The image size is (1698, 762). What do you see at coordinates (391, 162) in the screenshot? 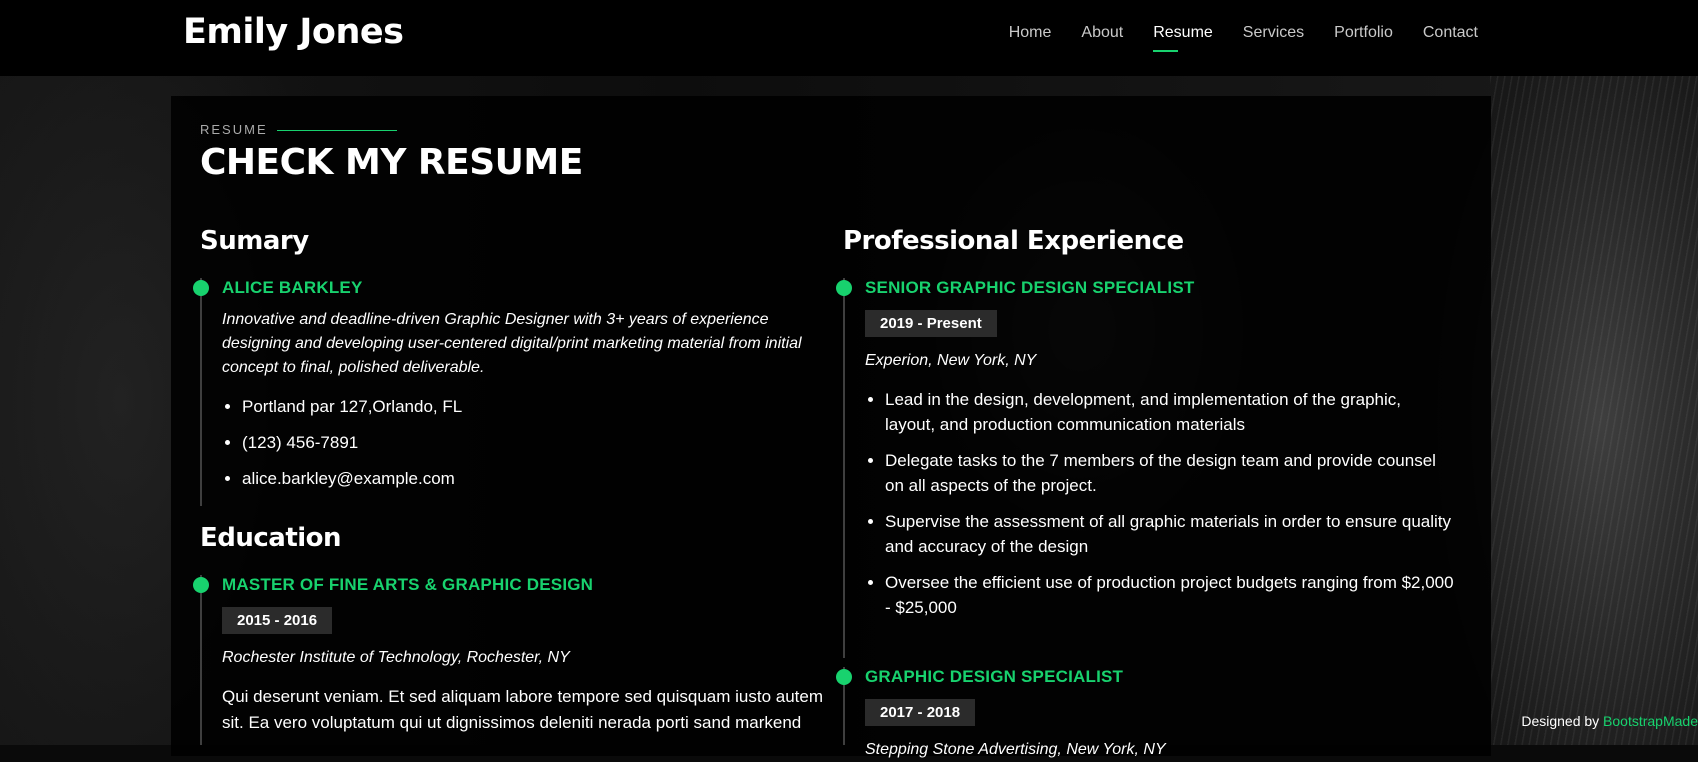
I see `section-title: CHECK MY RESUME` at bounding box center [391, 162].